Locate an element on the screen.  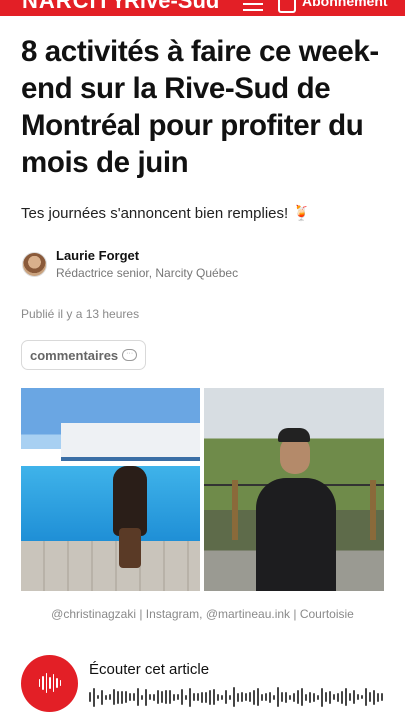
author-avatar is located at coordinates (34, 264).